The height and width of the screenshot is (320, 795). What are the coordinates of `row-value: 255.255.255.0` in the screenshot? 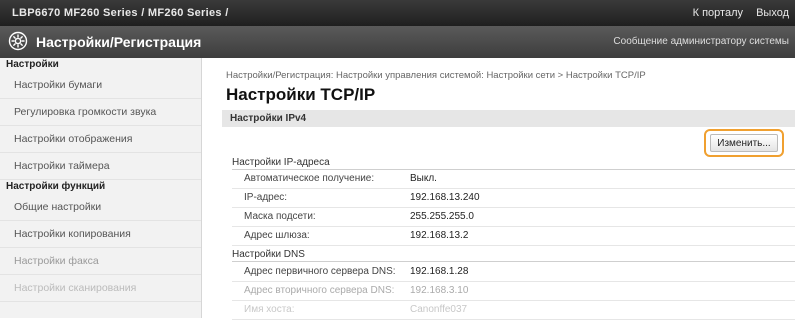 It's located at (442, 216).